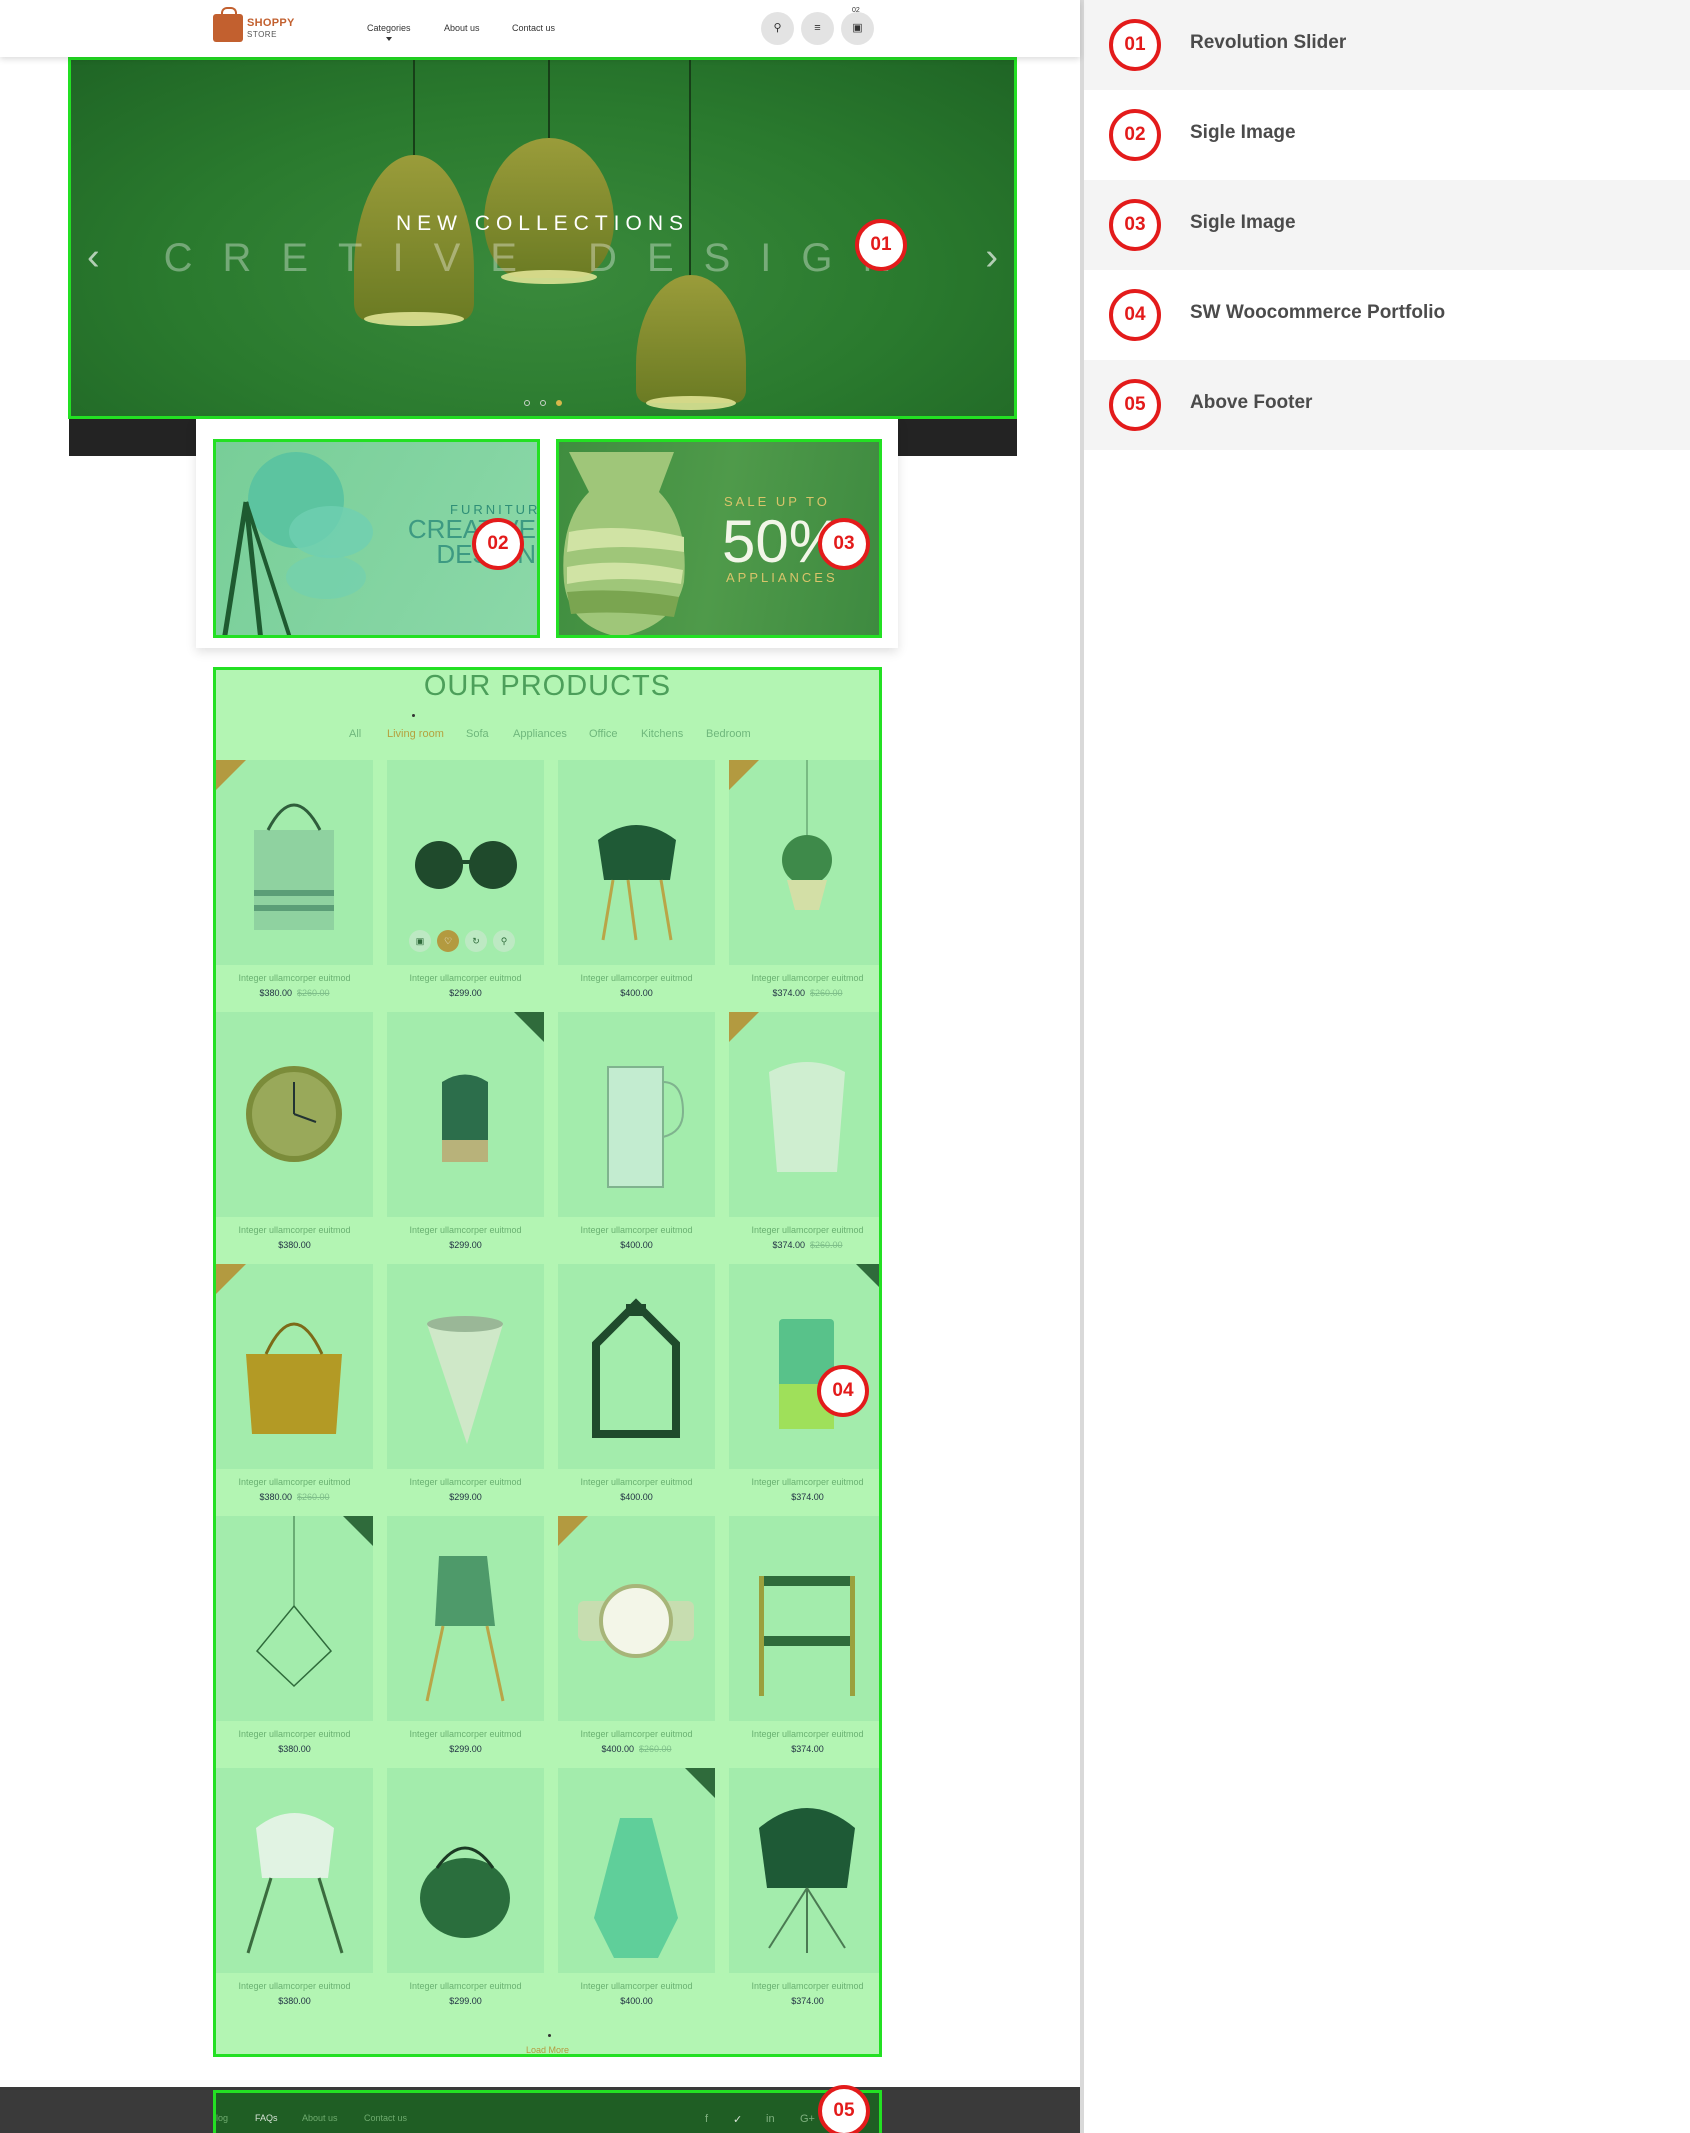 This screenshot has height=2133, width=1690. I want to click on tab-kitchens: Kitchens, so click(662, 734).